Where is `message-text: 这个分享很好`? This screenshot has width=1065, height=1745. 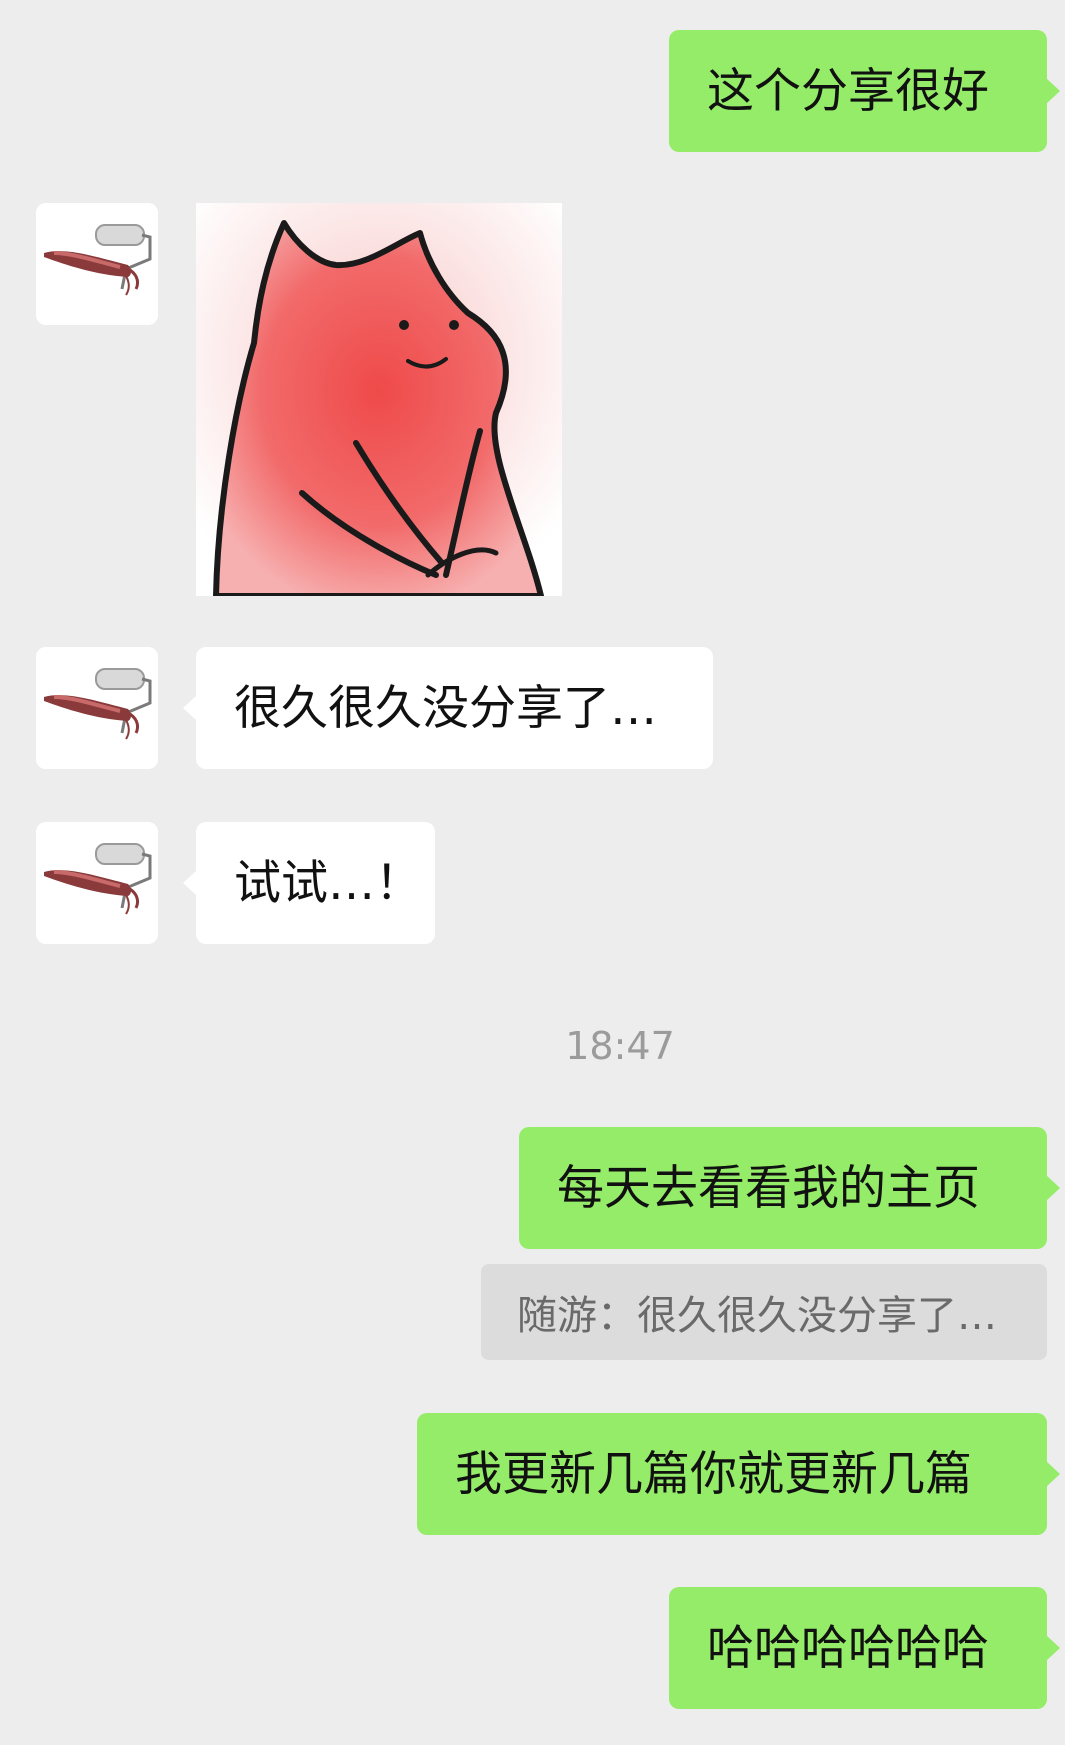
message-text: 这个分享很好 is located at coordinates (848, 91).